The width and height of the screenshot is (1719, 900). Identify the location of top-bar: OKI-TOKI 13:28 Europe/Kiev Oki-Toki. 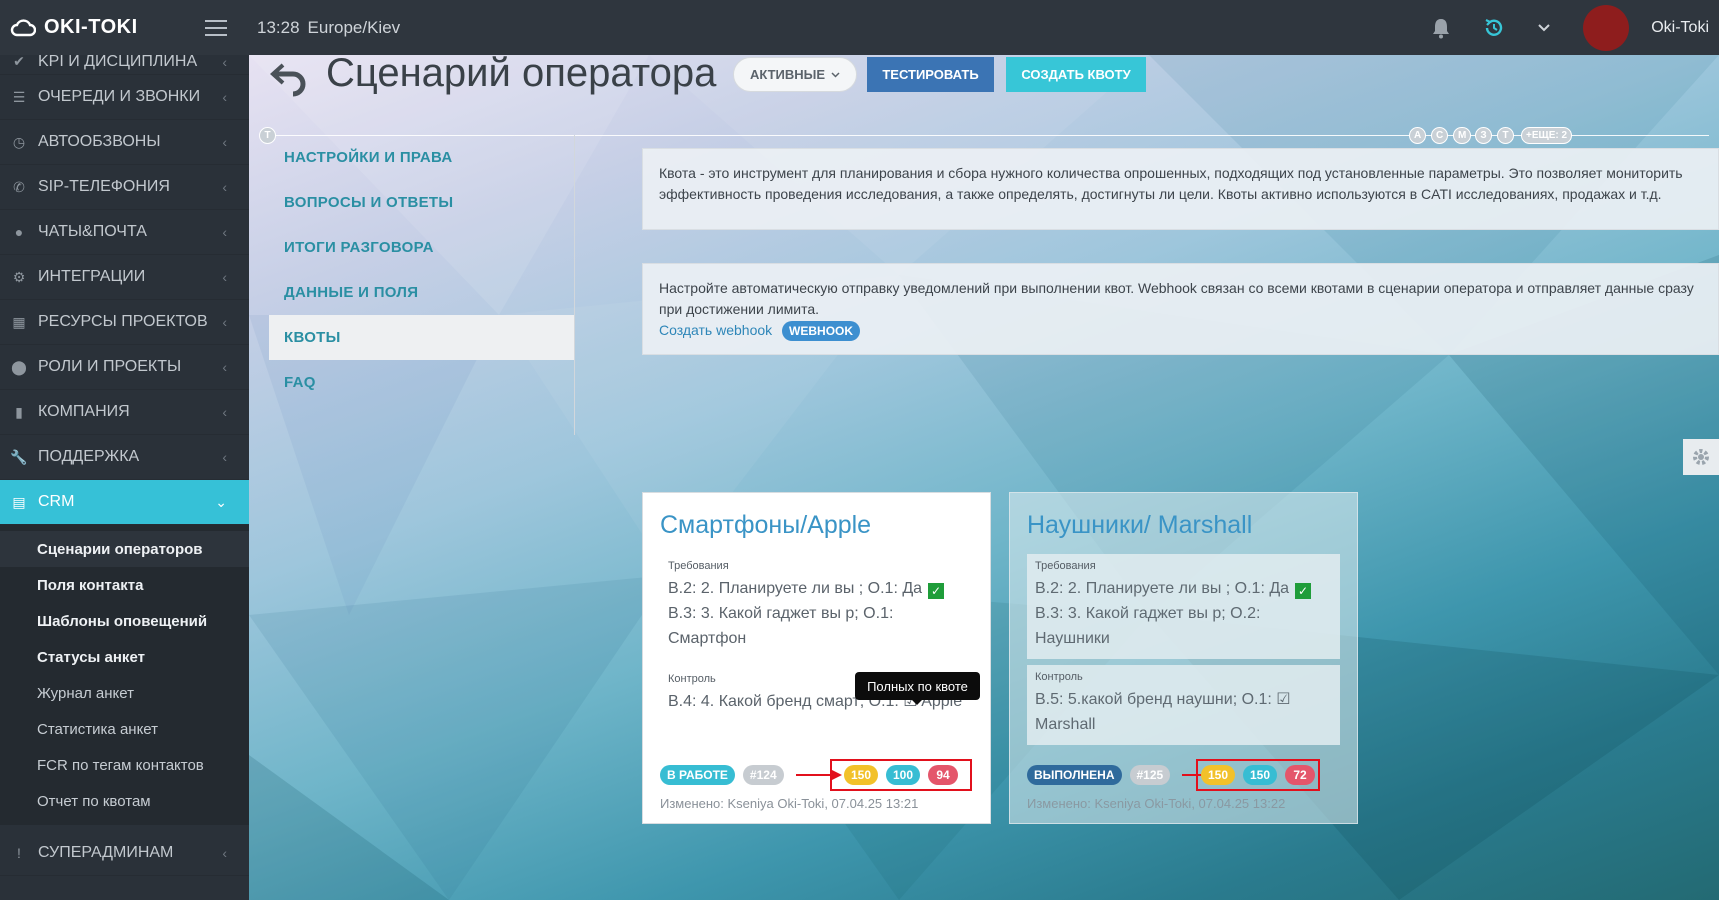
(859, 27).